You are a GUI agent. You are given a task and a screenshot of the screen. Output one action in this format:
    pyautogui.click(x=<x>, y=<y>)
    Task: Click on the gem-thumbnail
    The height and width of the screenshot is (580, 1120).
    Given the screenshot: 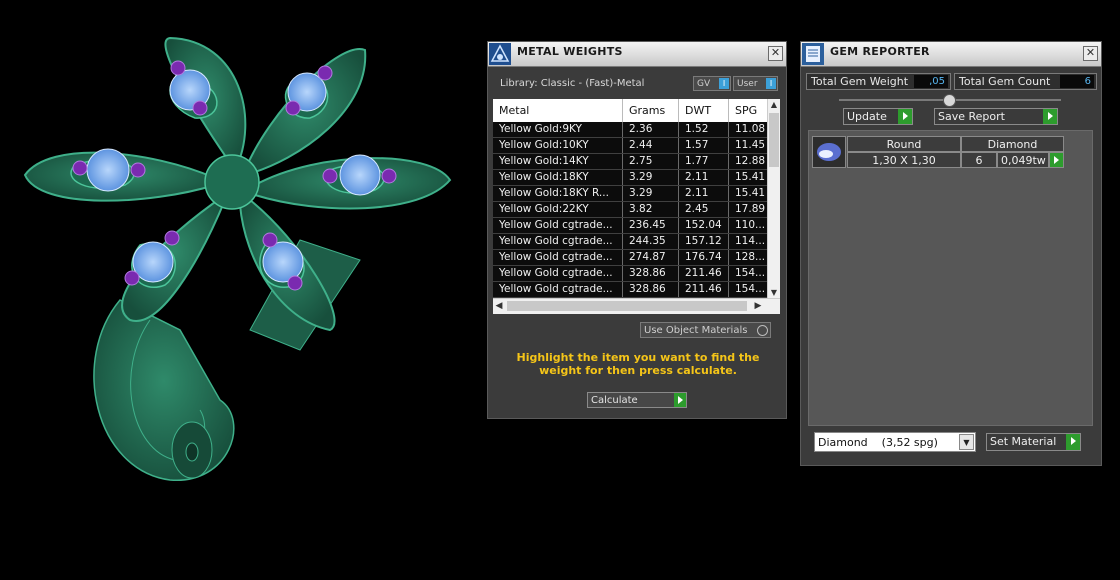 What is the action you would take?
    pyautogui.click(x=829, y=152)
    